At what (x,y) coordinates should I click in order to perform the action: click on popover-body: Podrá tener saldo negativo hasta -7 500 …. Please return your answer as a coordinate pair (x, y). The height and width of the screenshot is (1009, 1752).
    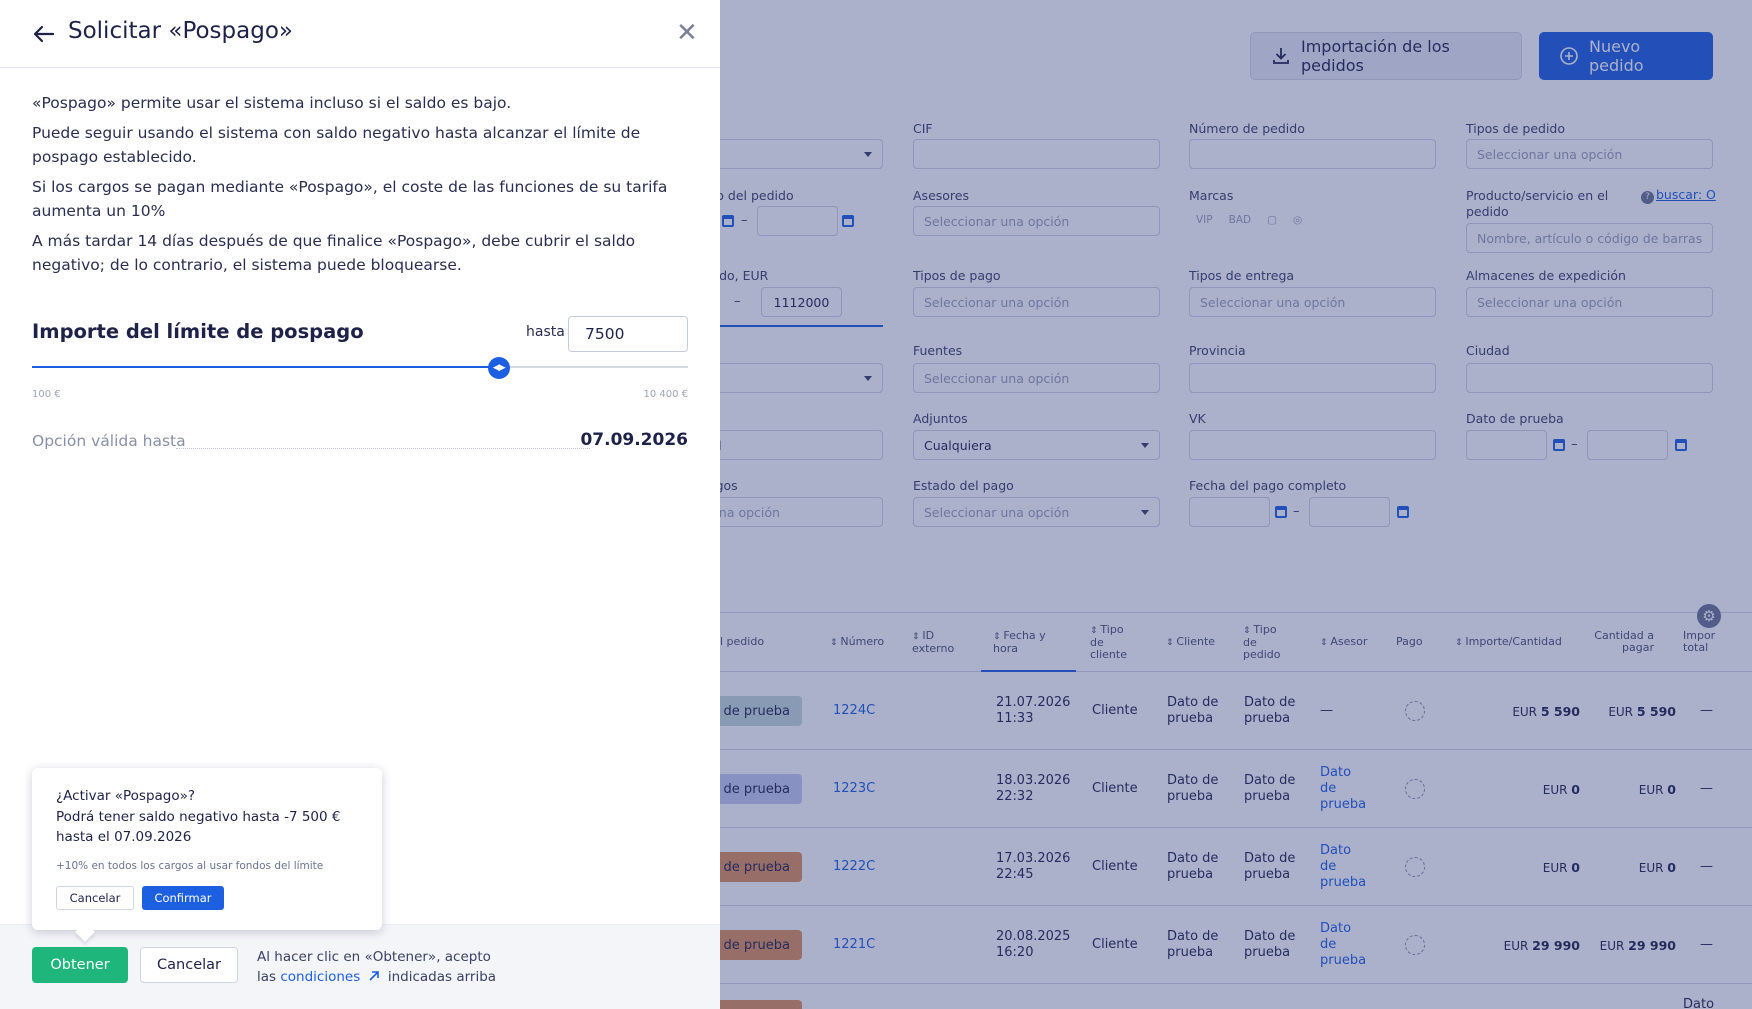
    Looking at the image, I should click on (198, 827).